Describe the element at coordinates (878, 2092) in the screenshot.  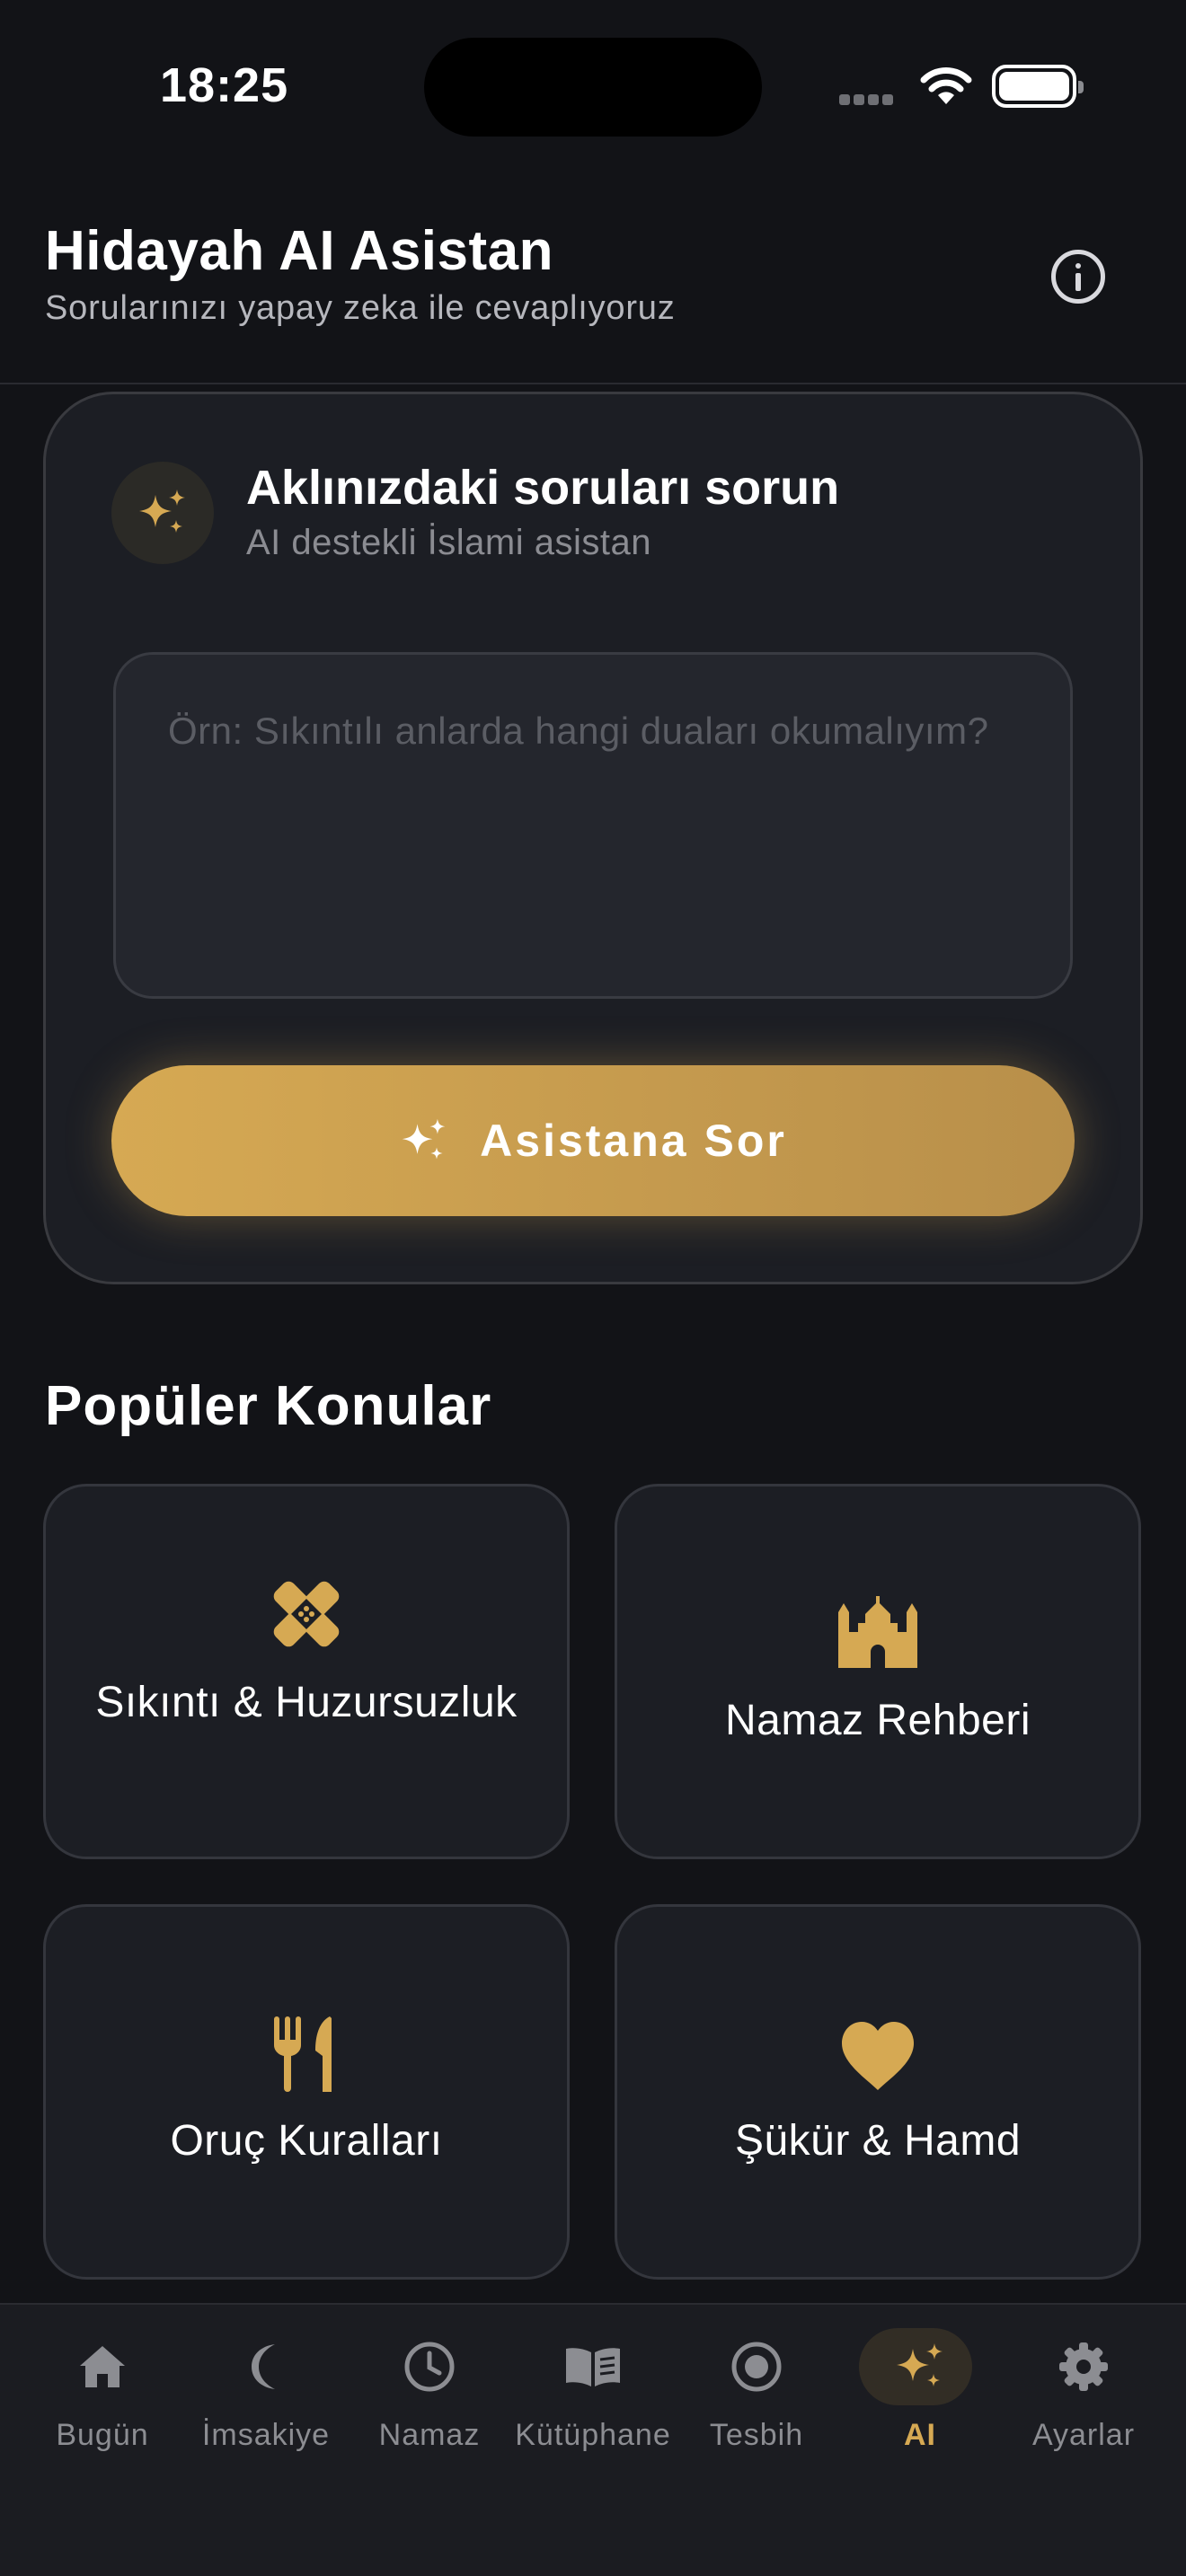
I see `topic-card-gratitude: Şükür & Hamd` at that location.